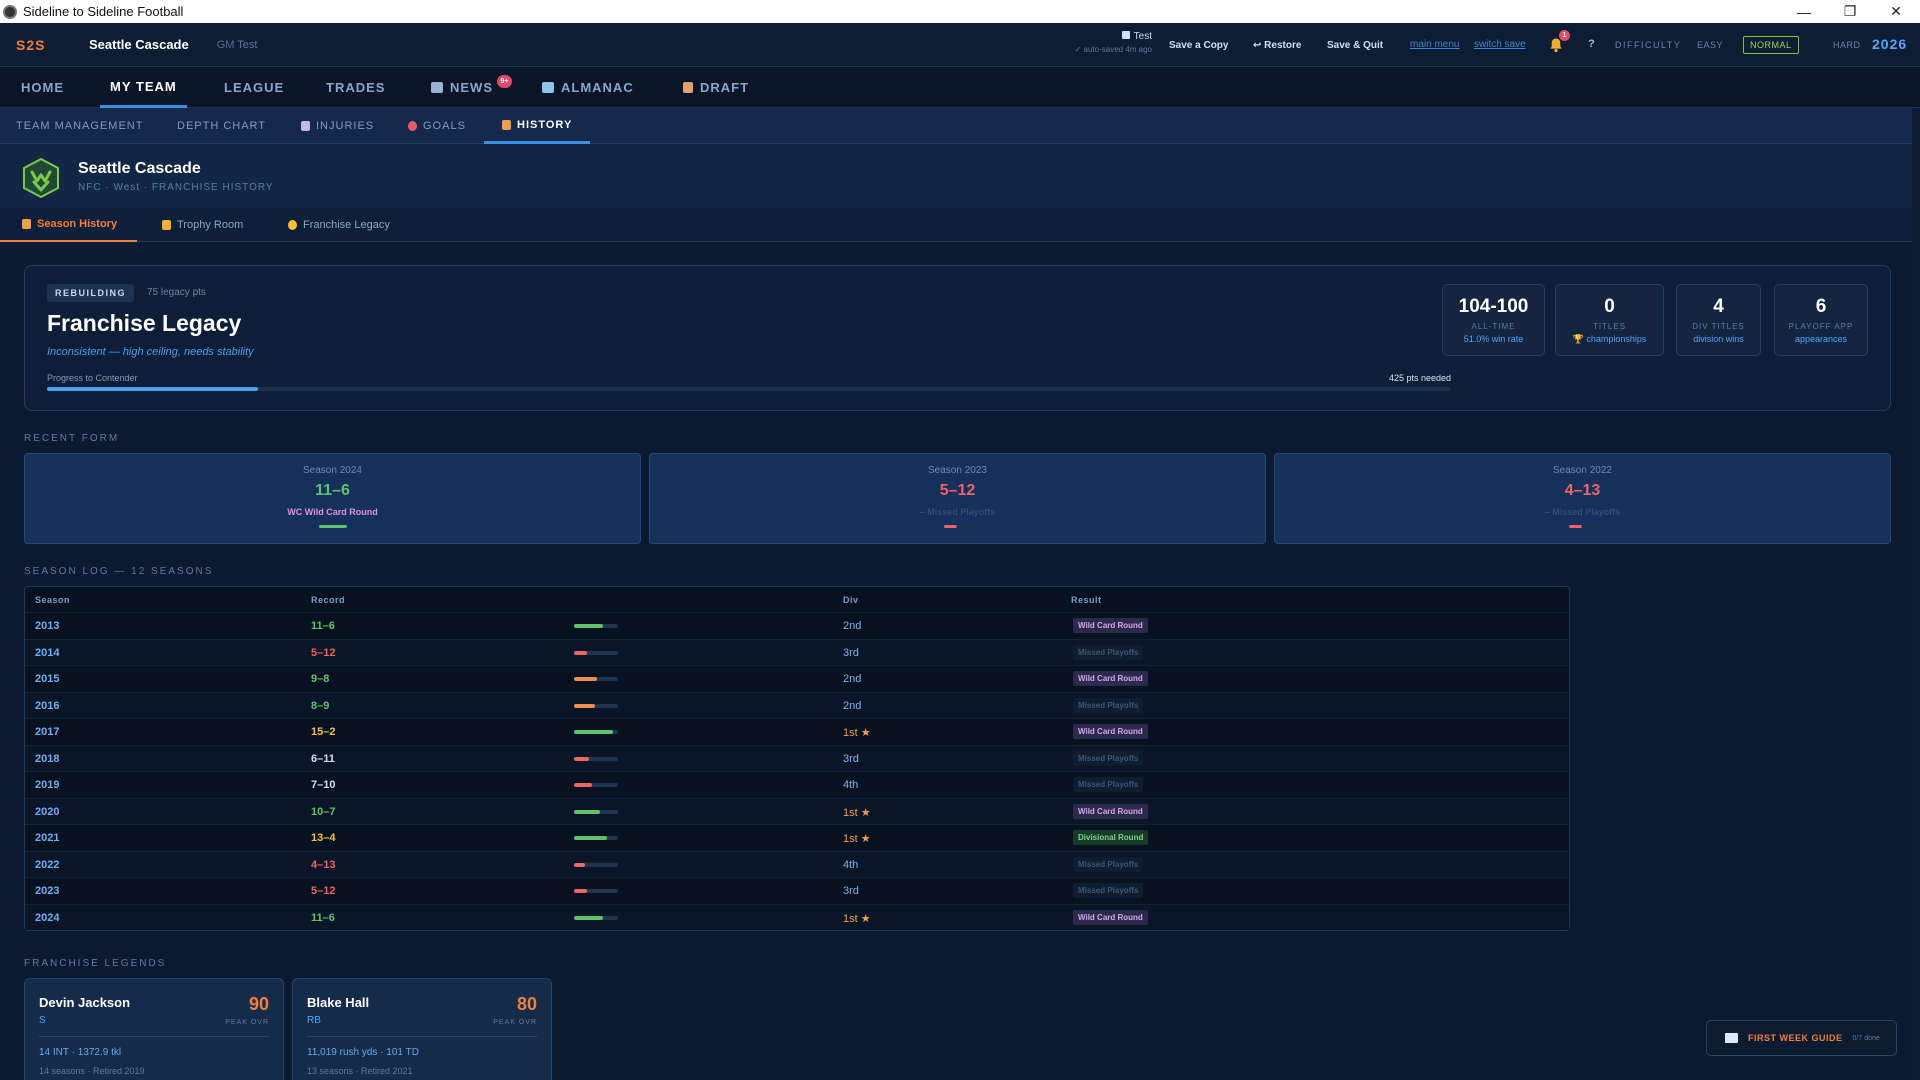 The height and width of the screenshot is (1080, 1920). Describe the element at coordinates (1804, 11) in the screenshot. I see `minimize-button: —` at that location.